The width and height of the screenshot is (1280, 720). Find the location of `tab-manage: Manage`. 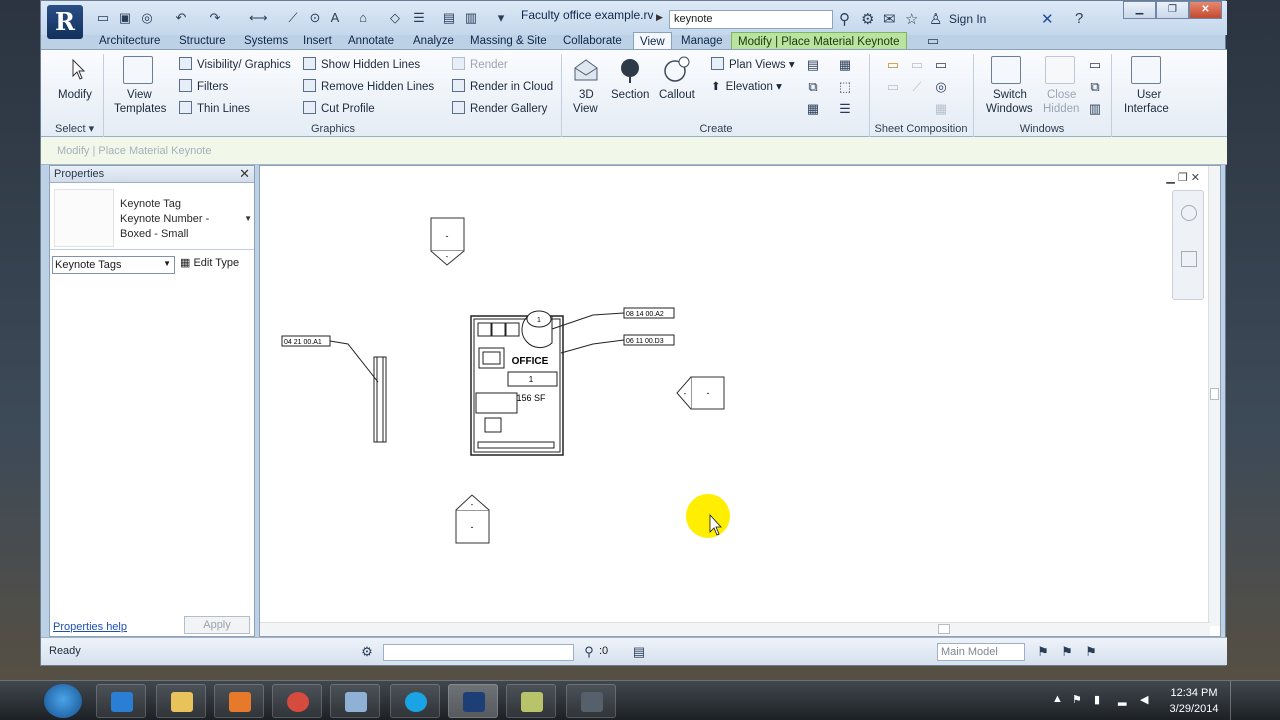

tab-manage: Manage is located at coordinates (702, 41).